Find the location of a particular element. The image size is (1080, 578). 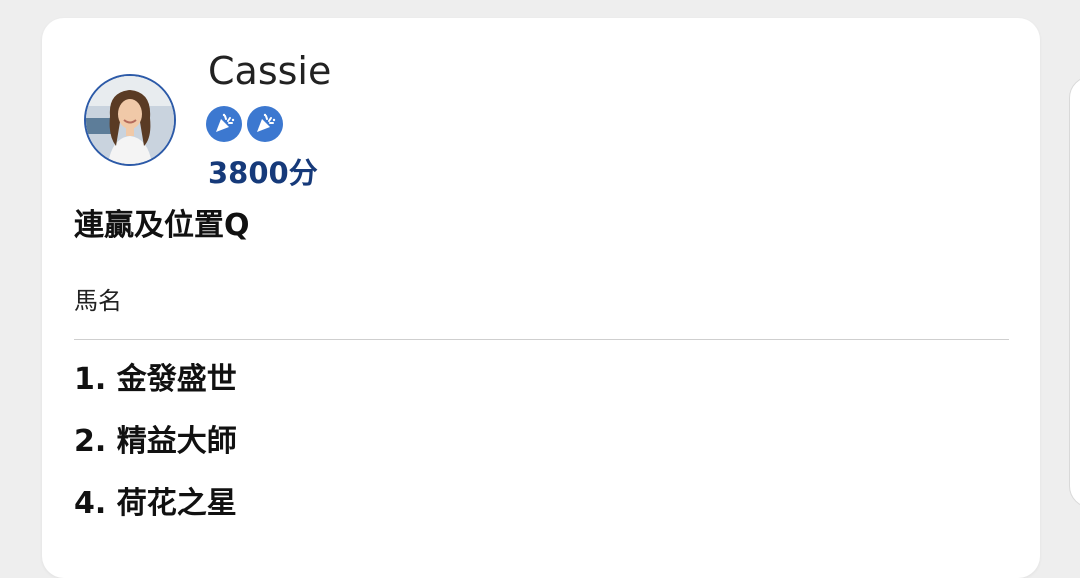

user-name: Cassie is located at coordinates (269, 71).